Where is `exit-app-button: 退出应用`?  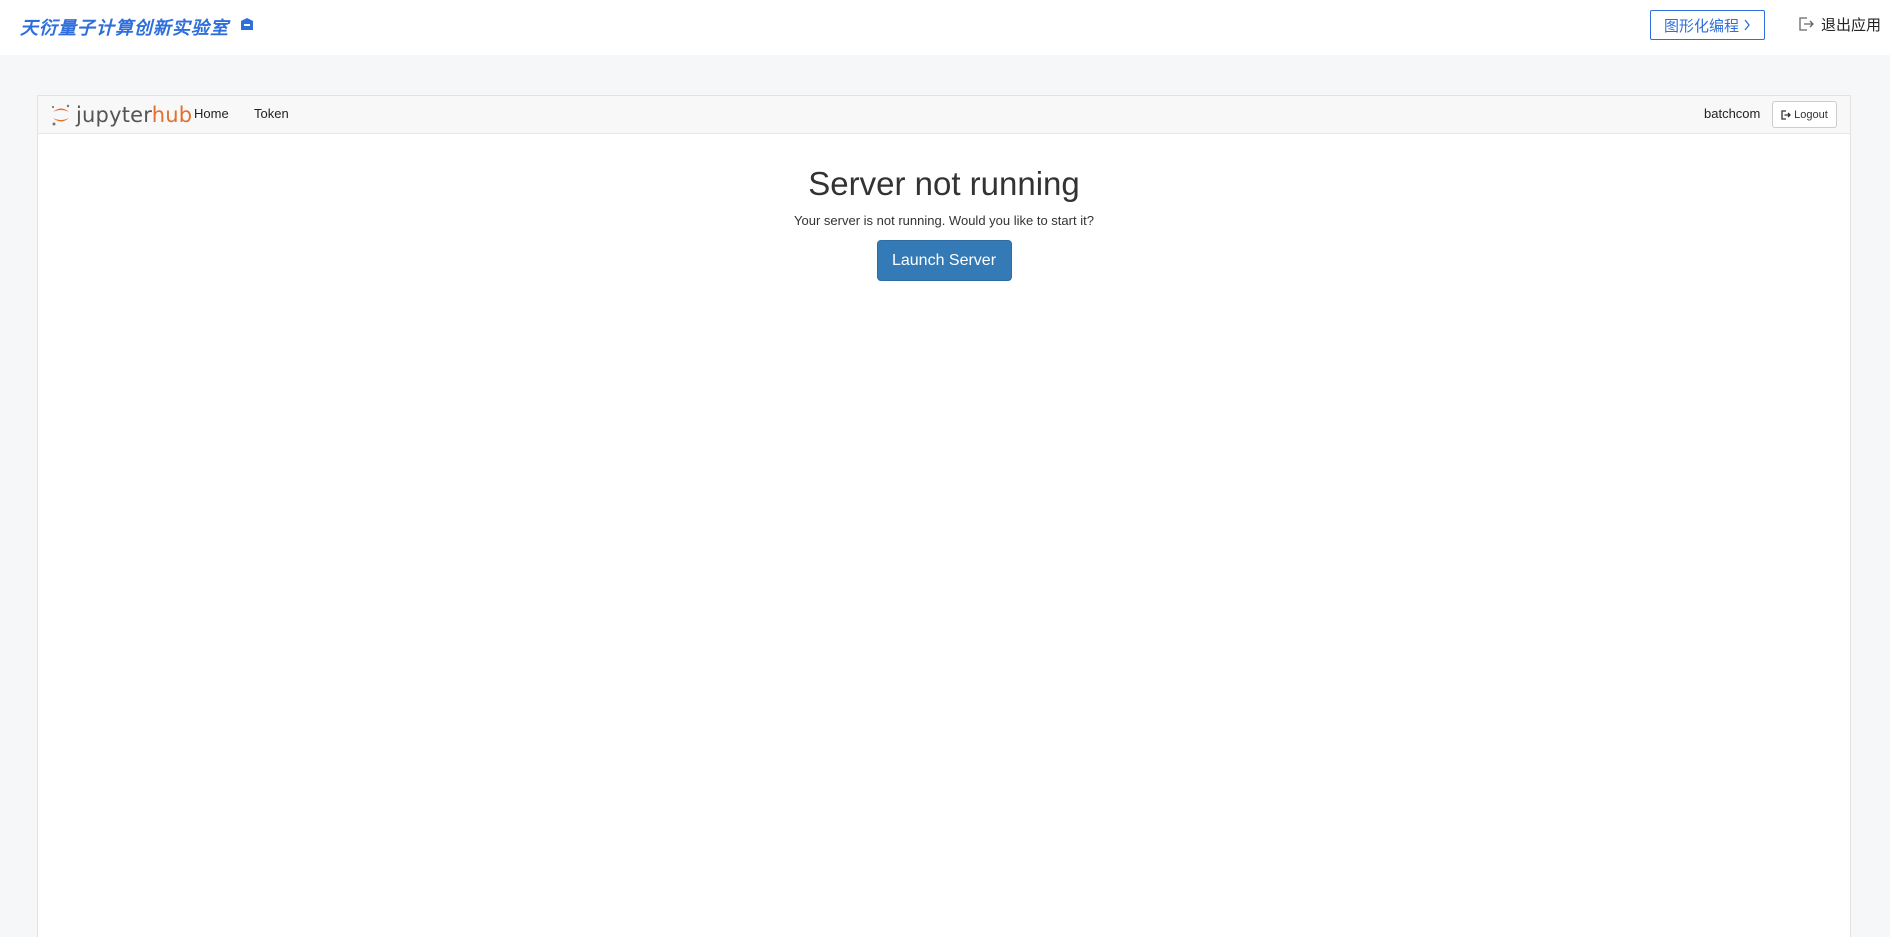
exit-app-button: 退出应用 is located at coordinates (1839, 24).